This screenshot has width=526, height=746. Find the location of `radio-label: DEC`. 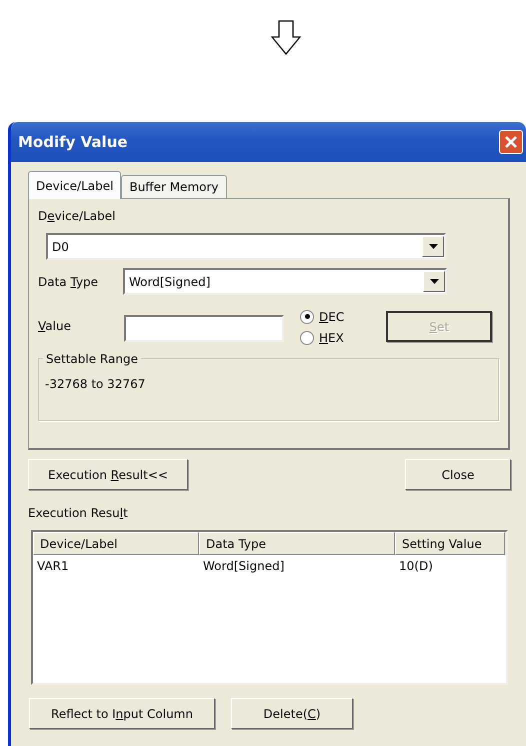

radio-label: DEC is located at coordinates (331, 317).